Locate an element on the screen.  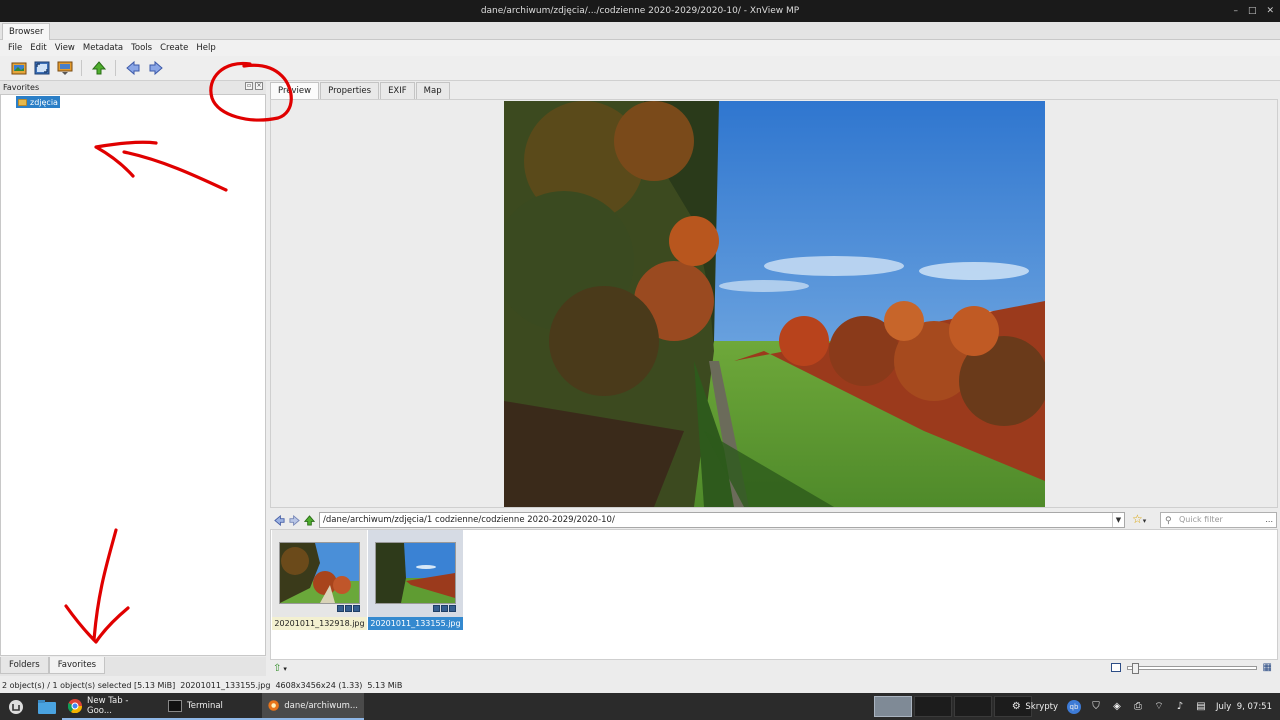
back-button is located at coordinates (132, 68).